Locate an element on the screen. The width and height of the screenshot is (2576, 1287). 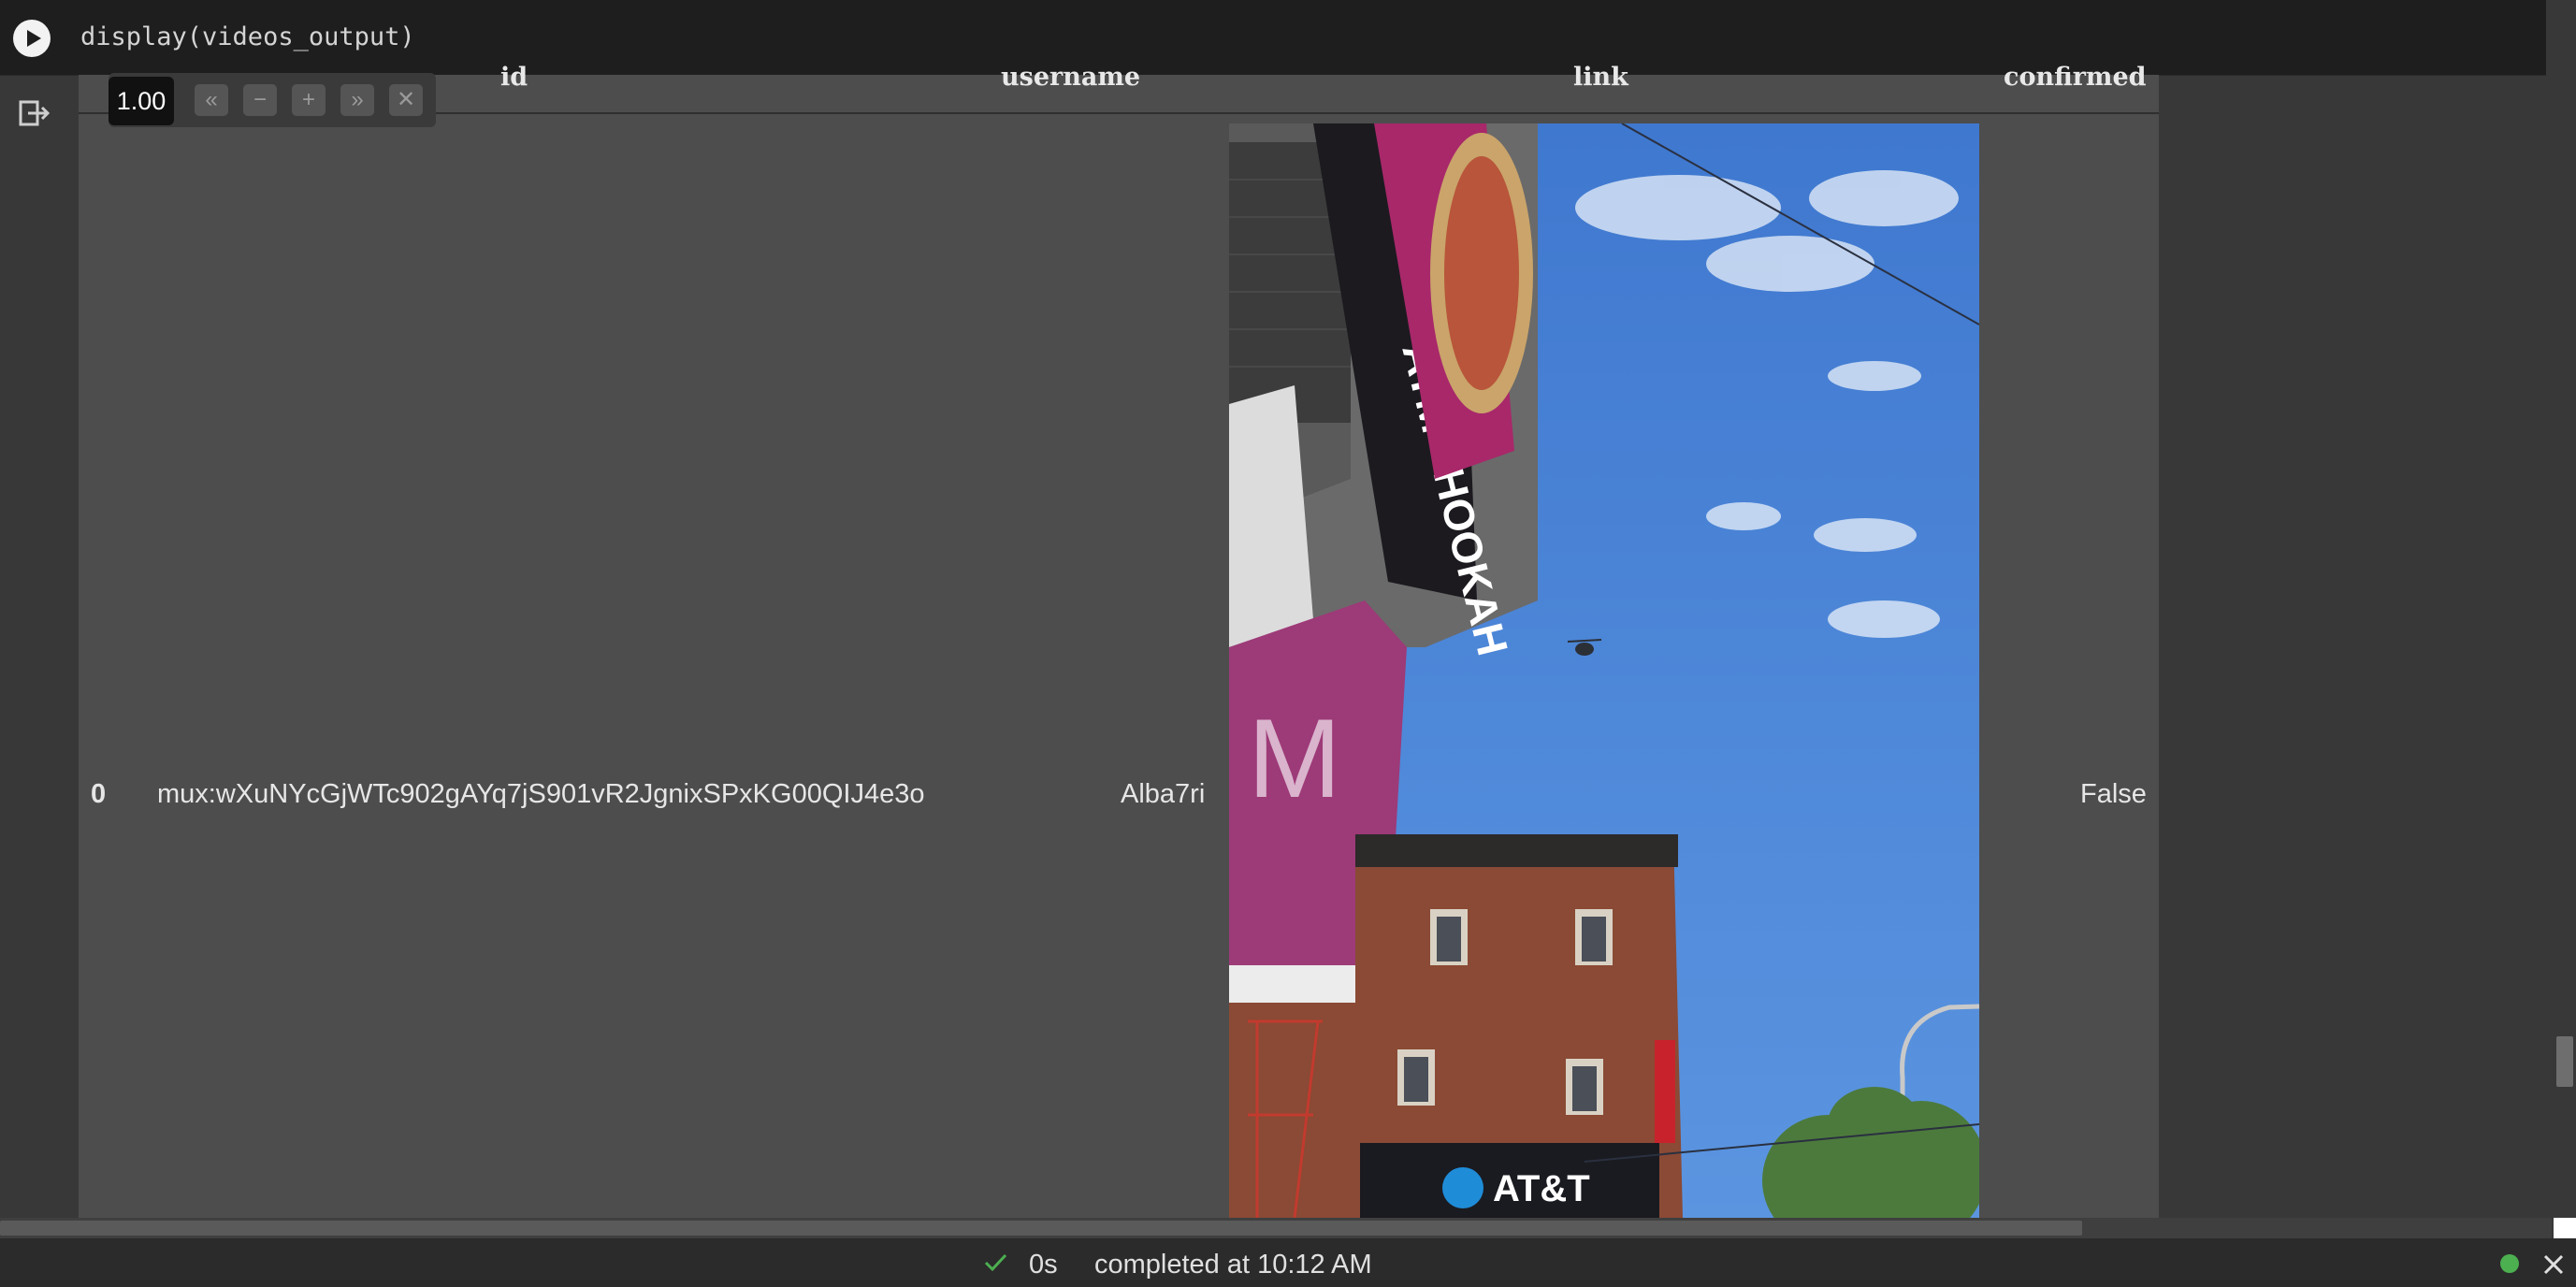
svg-text: M is located at coordinates (1294, 758).